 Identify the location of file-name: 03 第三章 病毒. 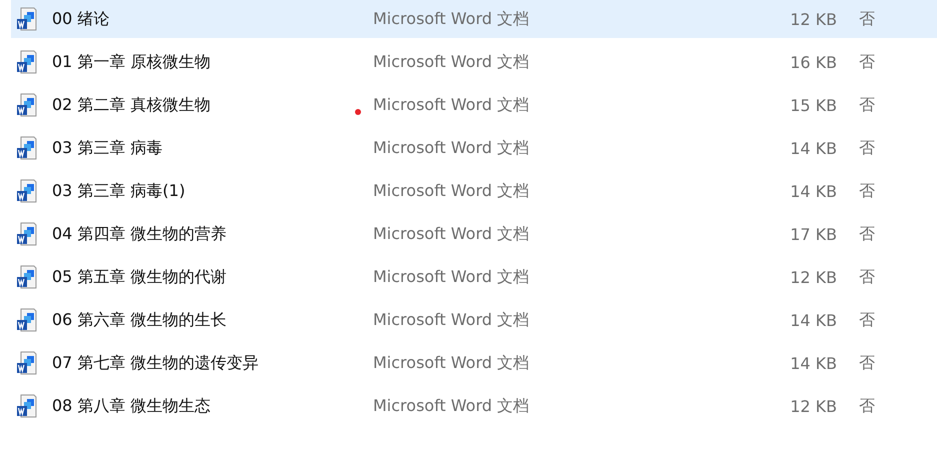
(107, 148).